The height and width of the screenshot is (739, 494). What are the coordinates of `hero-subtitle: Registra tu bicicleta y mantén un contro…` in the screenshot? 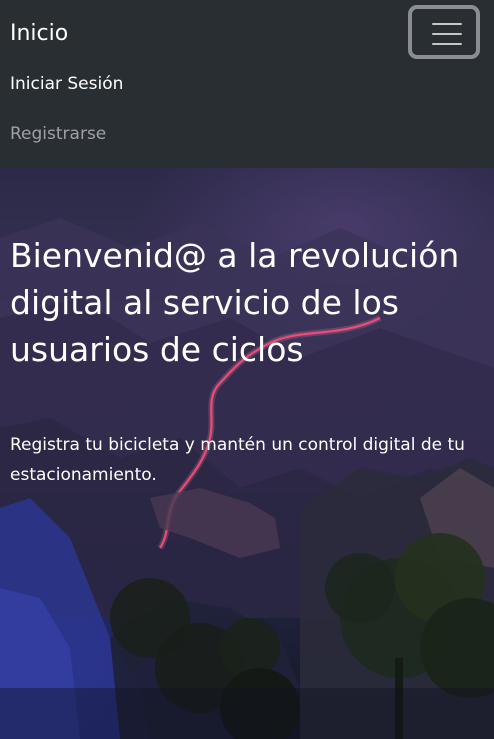 It's located at (237, 460).